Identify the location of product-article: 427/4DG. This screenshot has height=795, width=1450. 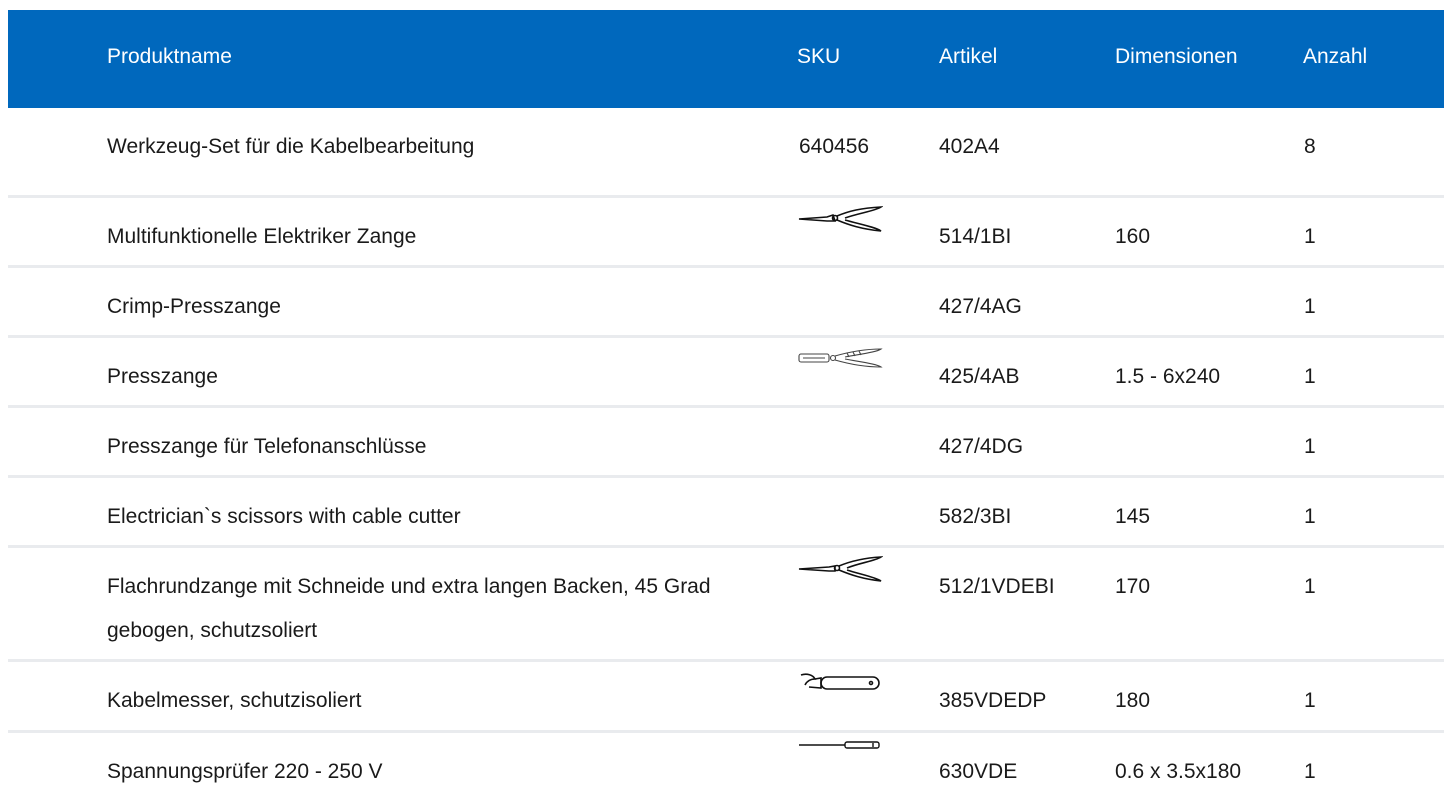
(981, 446).